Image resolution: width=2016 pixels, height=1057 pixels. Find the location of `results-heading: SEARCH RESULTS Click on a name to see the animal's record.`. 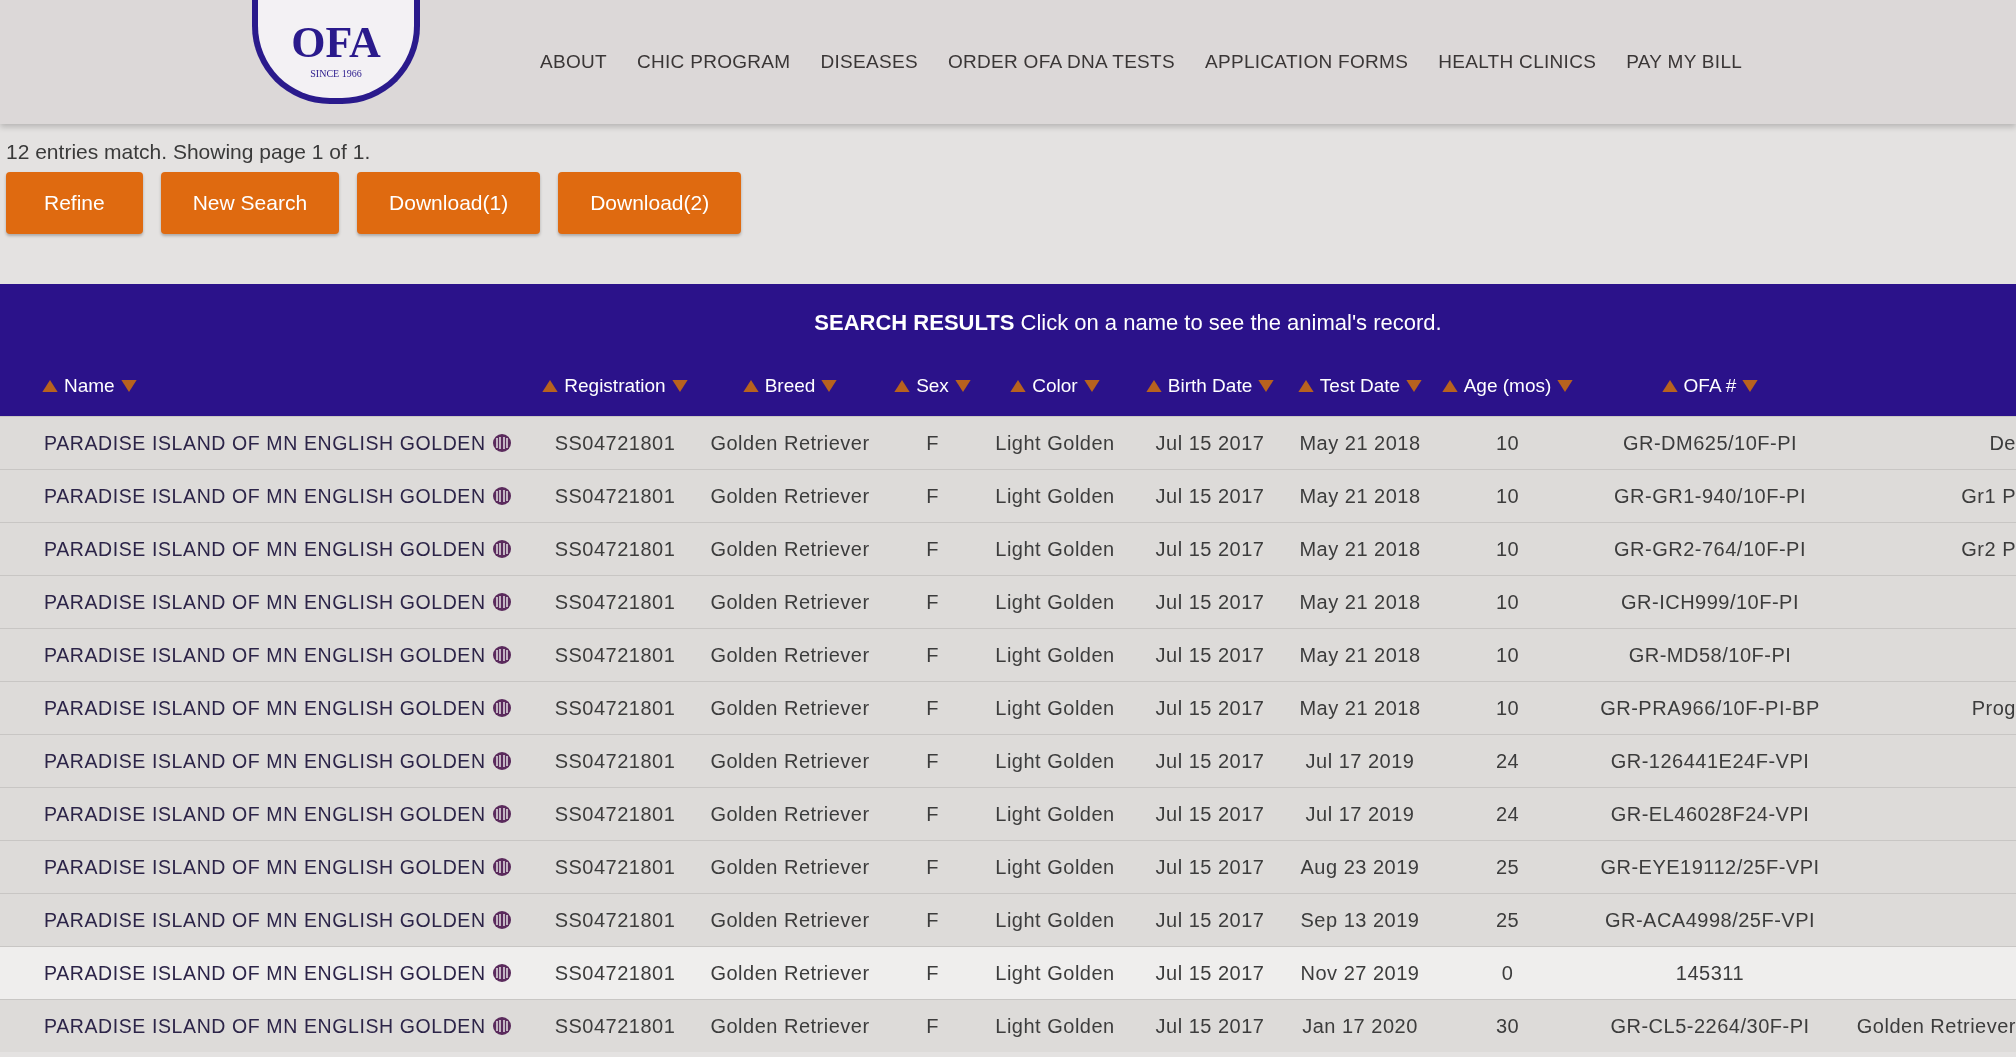

results-heading: SEARCH RESULTS Click on a name to see the animal's record. is located at coordinates (1128, 323).